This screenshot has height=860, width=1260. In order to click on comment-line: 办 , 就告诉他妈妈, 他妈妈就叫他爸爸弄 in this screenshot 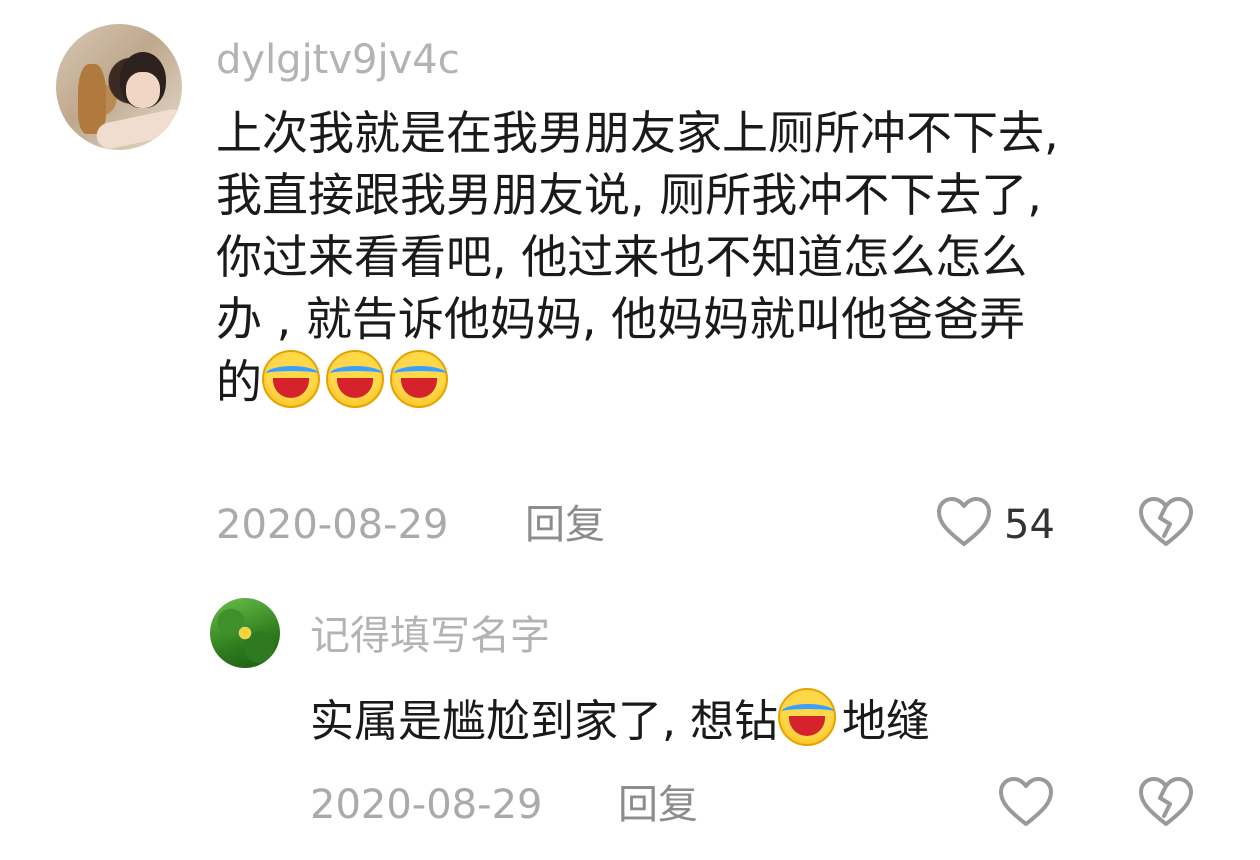, I will do `click(621, 319)`.